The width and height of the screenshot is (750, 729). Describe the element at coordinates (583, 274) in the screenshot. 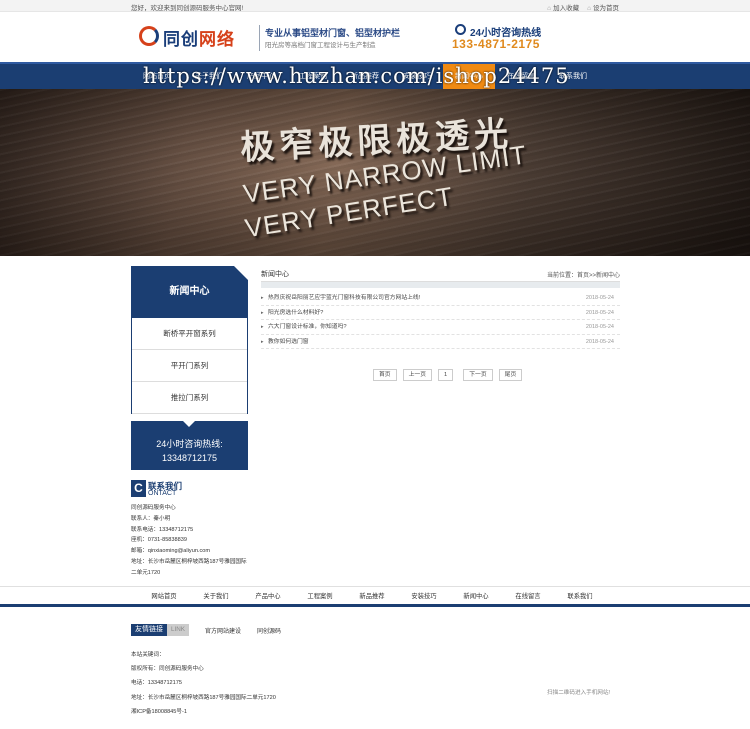

I see `breadcrumb: 当前位置：首页>>新闻中心` at that location.